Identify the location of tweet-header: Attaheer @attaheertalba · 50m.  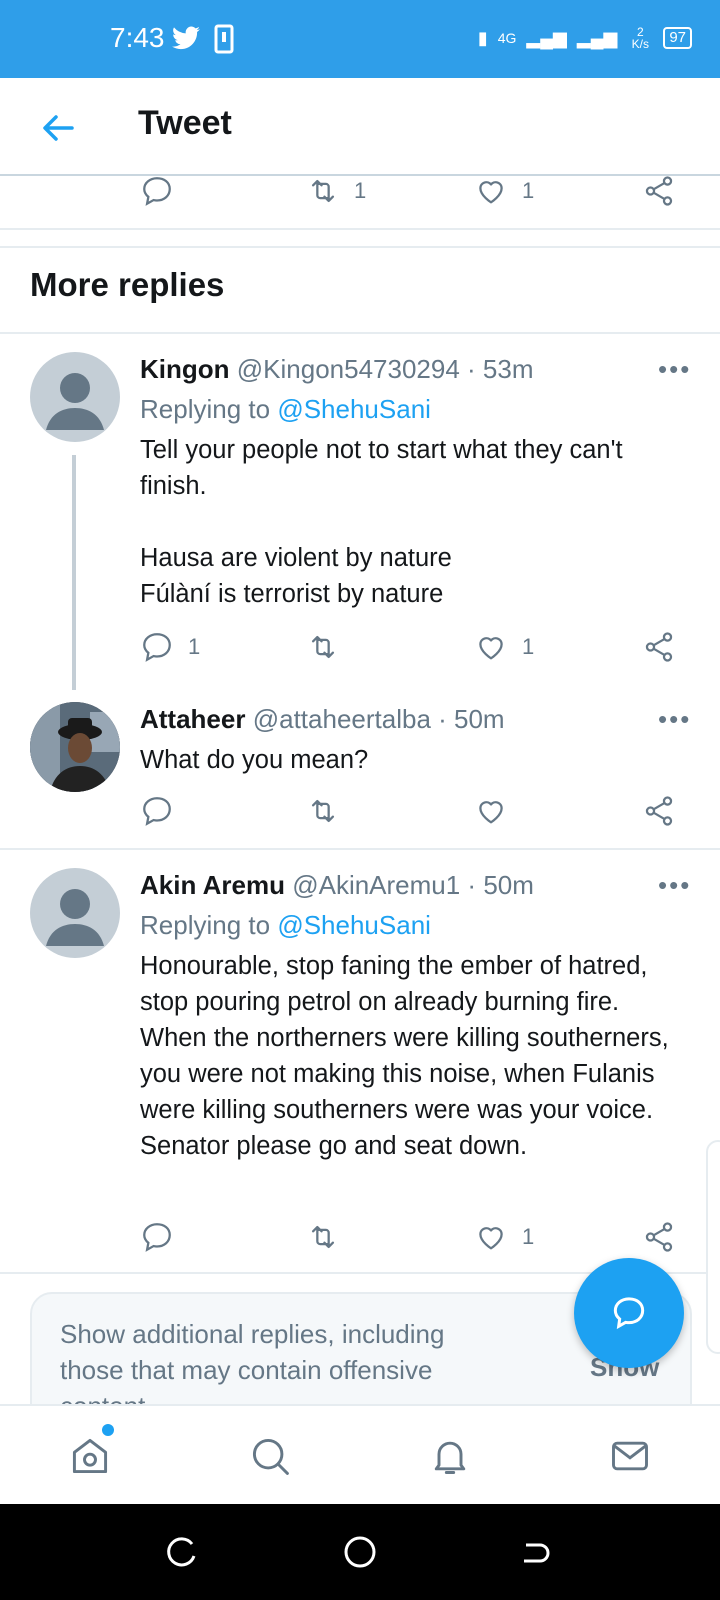
(322, 719).